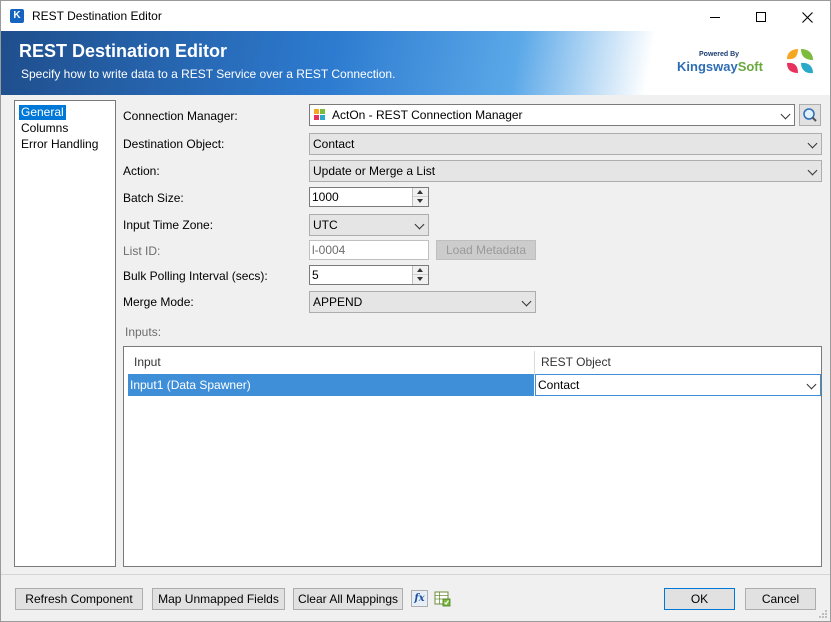 Image resolution: width=831 pixels, height=622 pixels. Describe the element at coordinates (158, 302) in the screenshot. I see `merge-mode-label: Merge Mode:` at that location.